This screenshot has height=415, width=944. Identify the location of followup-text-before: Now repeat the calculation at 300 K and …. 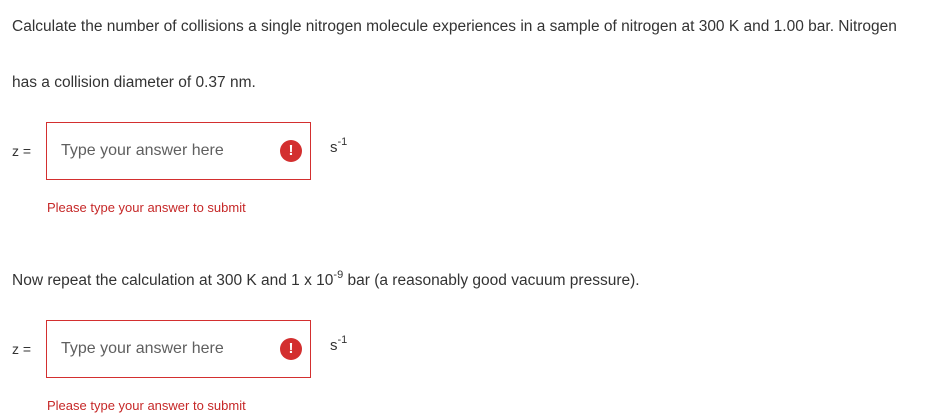
(173, 280).